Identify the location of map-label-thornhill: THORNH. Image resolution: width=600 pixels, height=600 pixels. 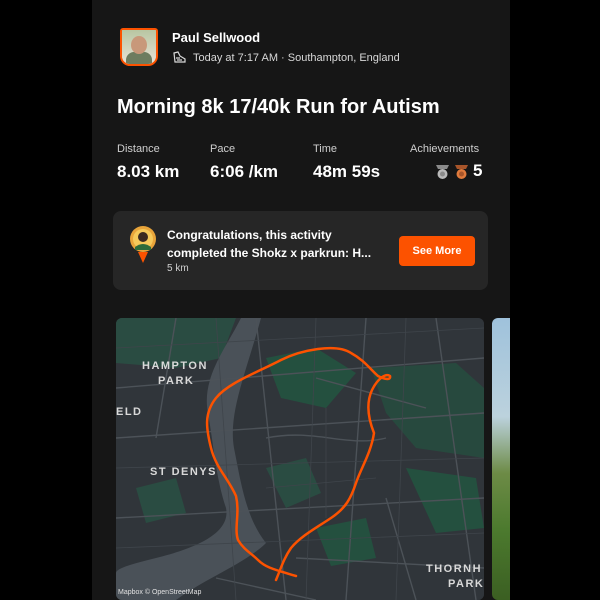
(454, 569).